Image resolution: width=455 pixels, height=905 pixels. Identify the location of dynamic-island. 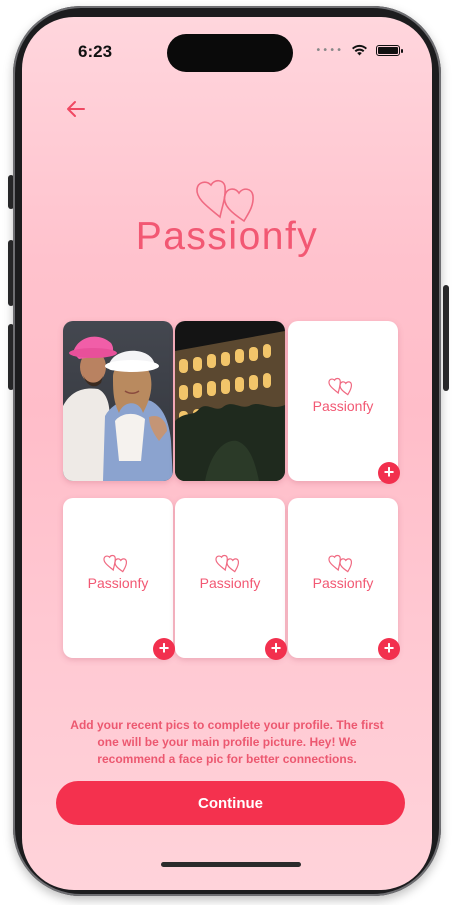
(230, 53).